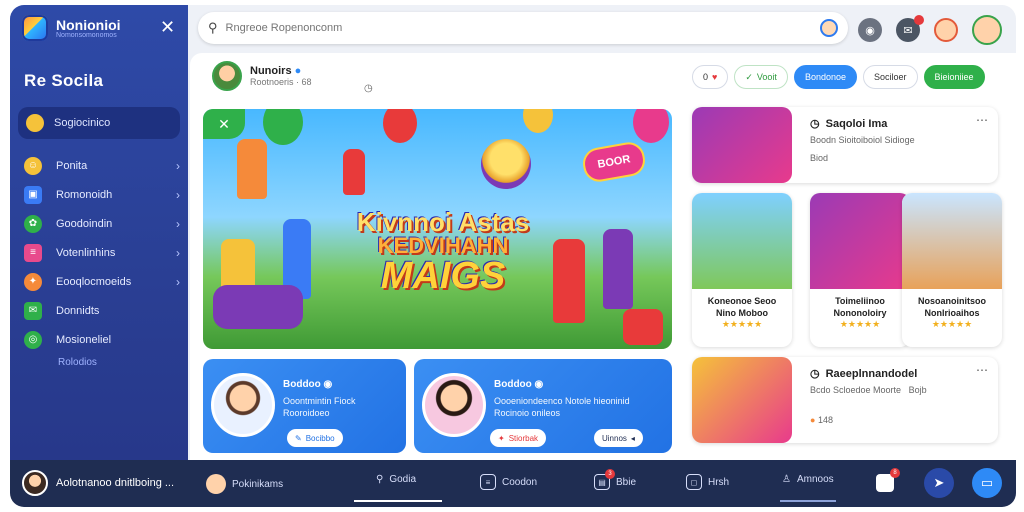 This screenshot has width=1024, height=512. I want to click on card-button-secondary: Uinnos ◂, so click(618, 438).